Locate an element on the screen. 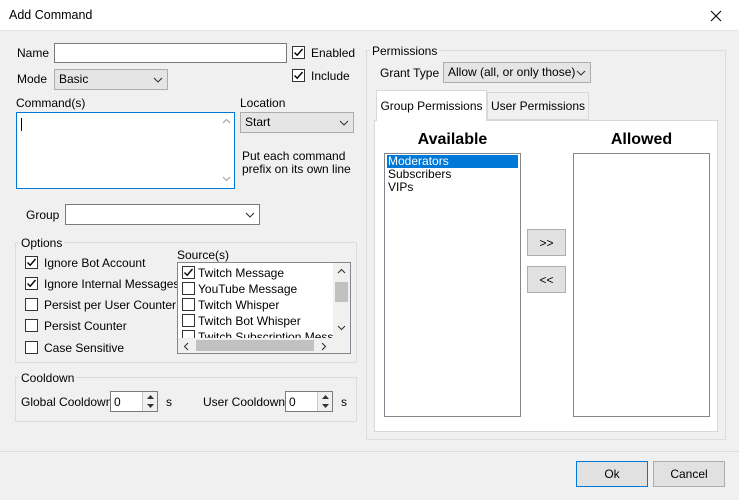 The width and height of the screenshot is (739, 500). name-label: Name is located at coordinates (33, 53).